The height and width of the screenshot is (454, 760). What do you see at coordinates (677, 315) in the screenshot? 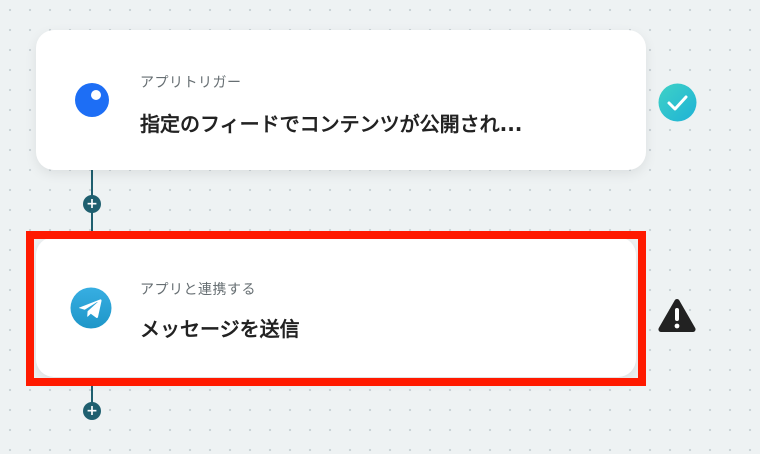
I see `warning-icon` at bounding box center [677, 315].